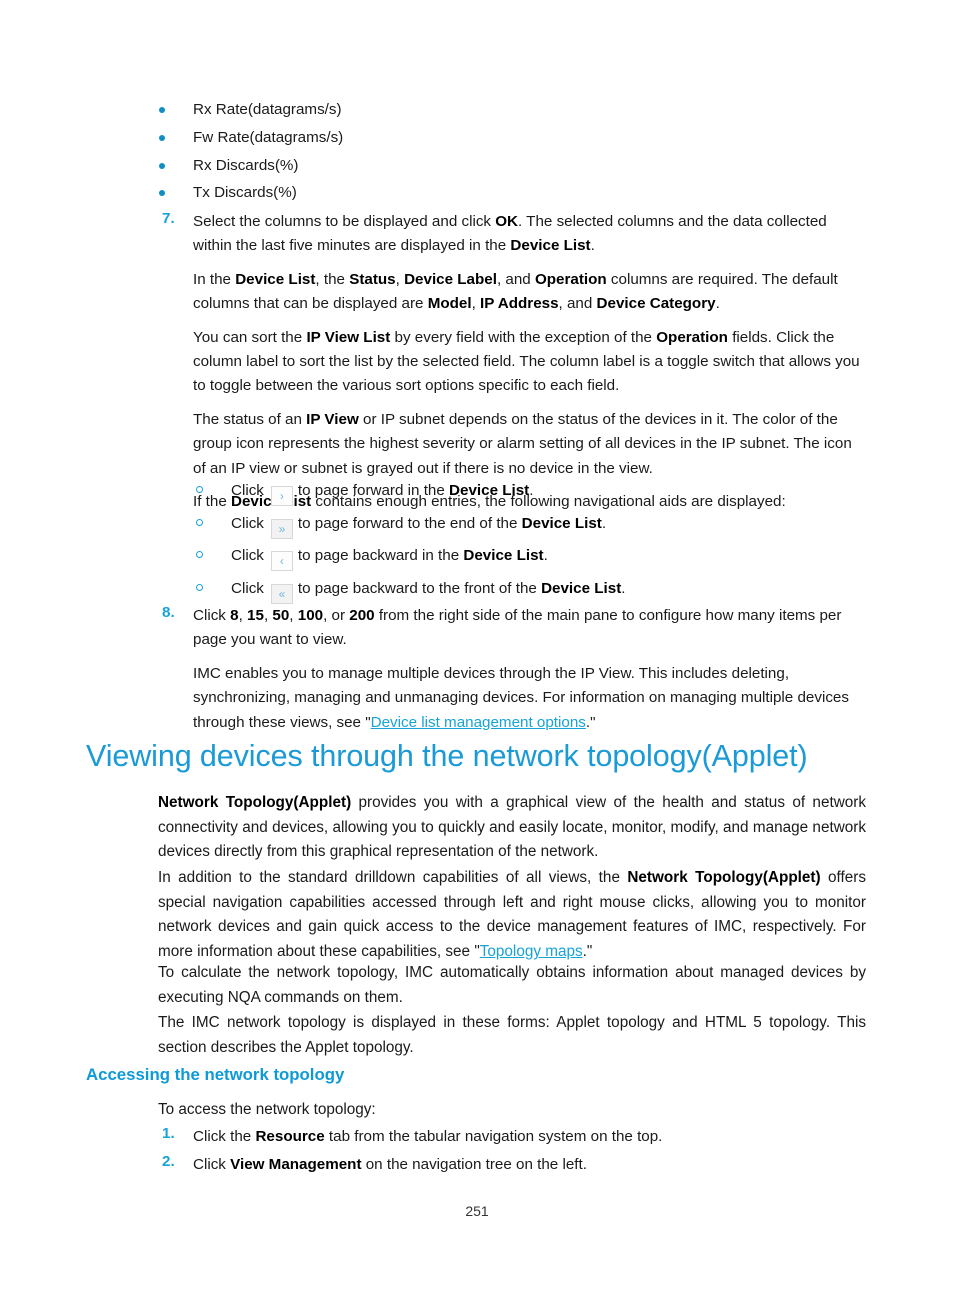 This screenshot has height=1296, width=954. I want to click on emphasis: Device Label, so click(450, 279).